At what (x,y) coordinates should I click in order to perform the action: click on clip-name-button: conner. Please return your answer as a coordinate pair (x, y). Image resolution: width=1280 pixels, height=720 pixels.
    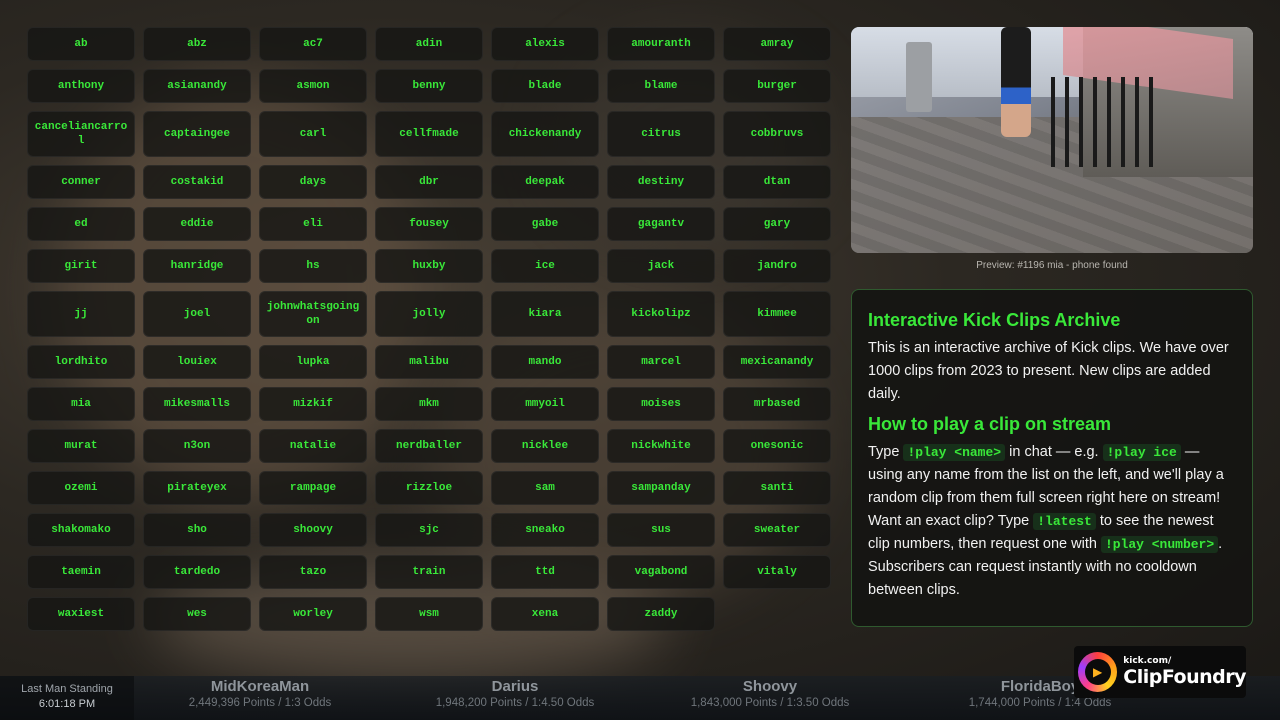
    Looking at the image, I should click on (81, 182).